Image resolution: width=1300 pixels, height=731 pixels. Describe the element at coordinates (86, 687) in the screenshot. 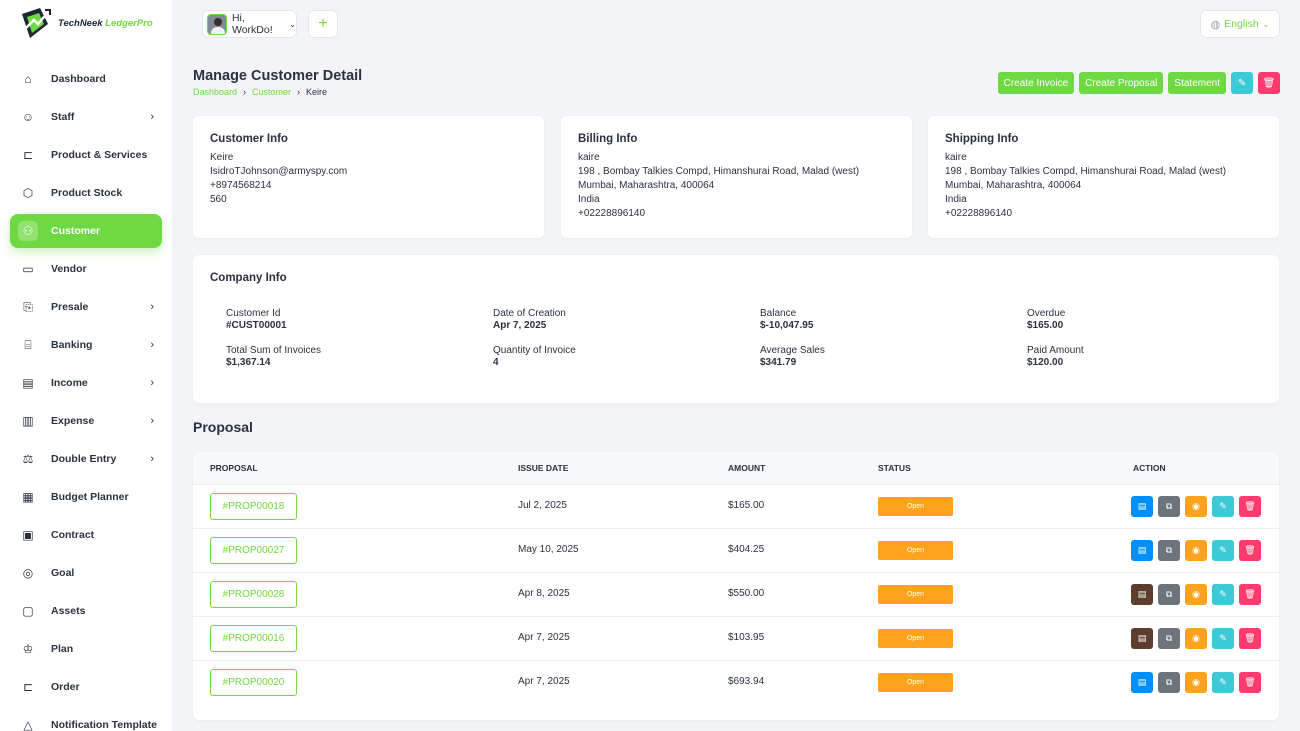

I see `sidebar-item-order: ⊏ Order` at that location.